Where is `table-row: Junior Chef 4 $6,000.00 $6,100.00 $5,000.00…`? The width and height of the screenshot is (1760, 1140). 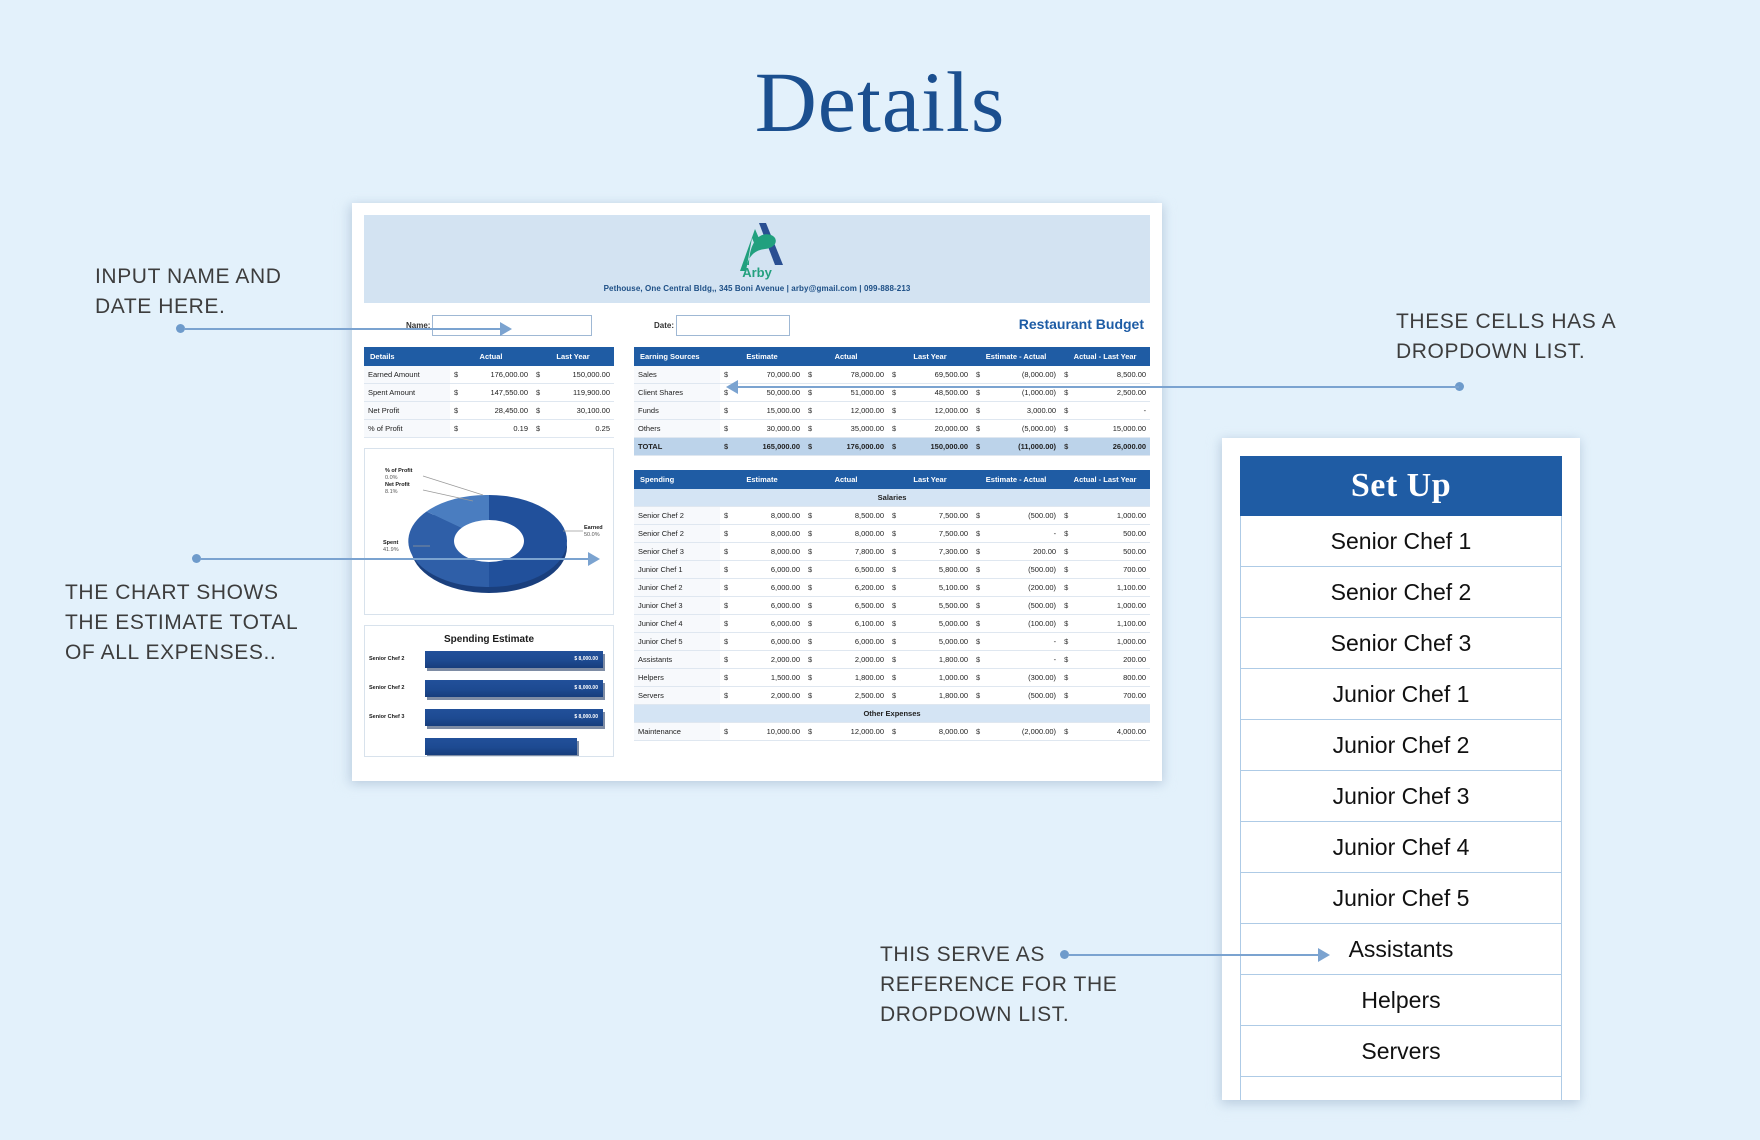 table-row: Junior Chef 4 $6,000.00 $6,100.00 $5,000.00… is located at coordinates (892, 623).